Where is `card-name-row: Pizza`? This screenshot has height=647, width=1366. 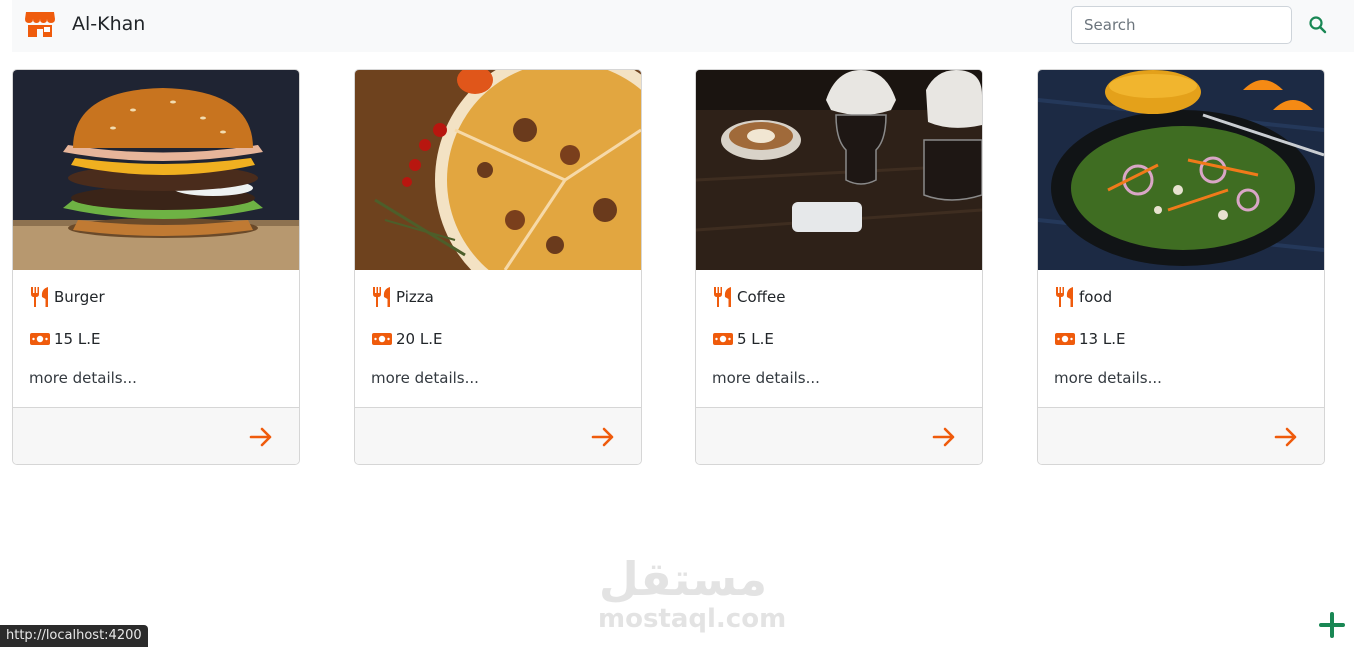
card-name-row: Pizza is located at coordinates (402, 297).